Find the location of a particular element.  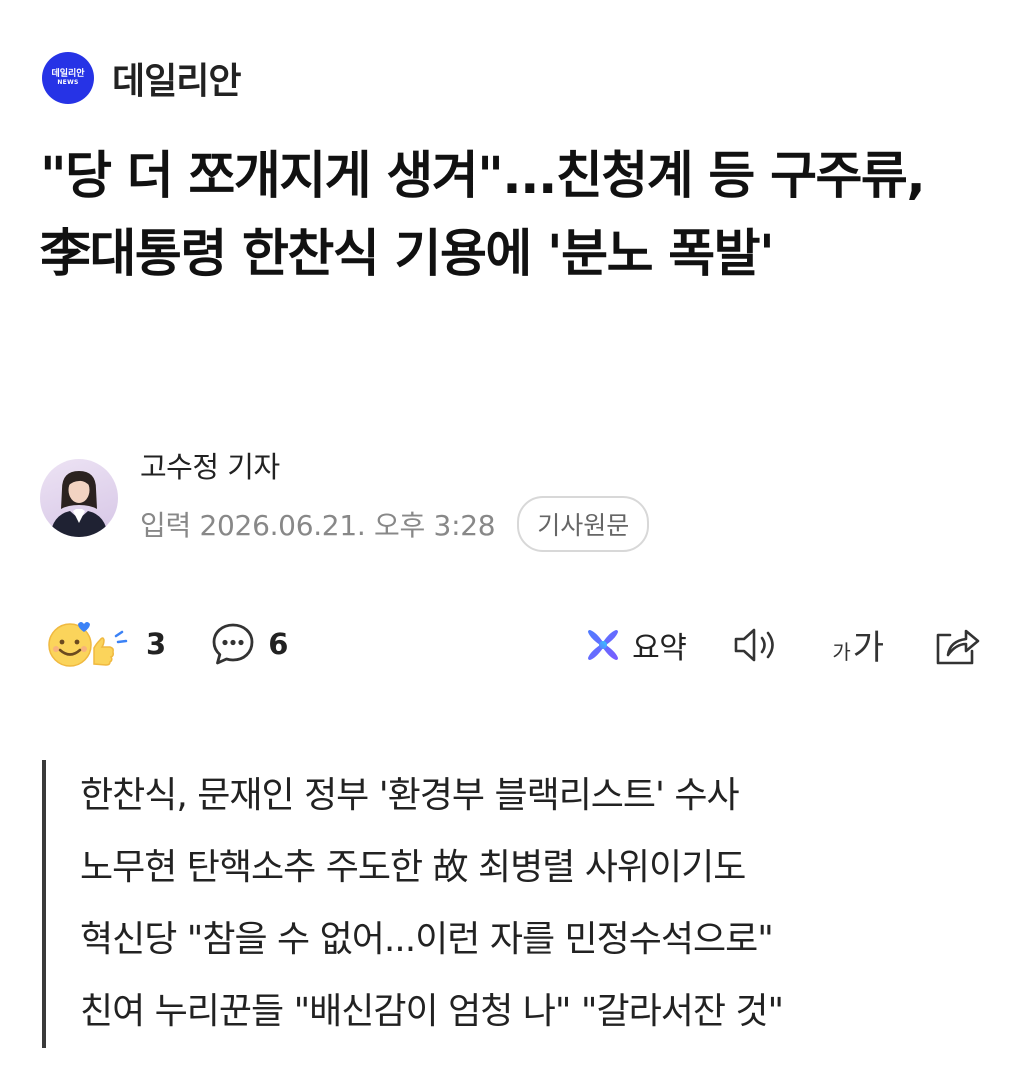

highlighted-line: 노무현 탄핵소추 주도한 故 최병렬 사위이기도 is located at coordinates (413, 868).